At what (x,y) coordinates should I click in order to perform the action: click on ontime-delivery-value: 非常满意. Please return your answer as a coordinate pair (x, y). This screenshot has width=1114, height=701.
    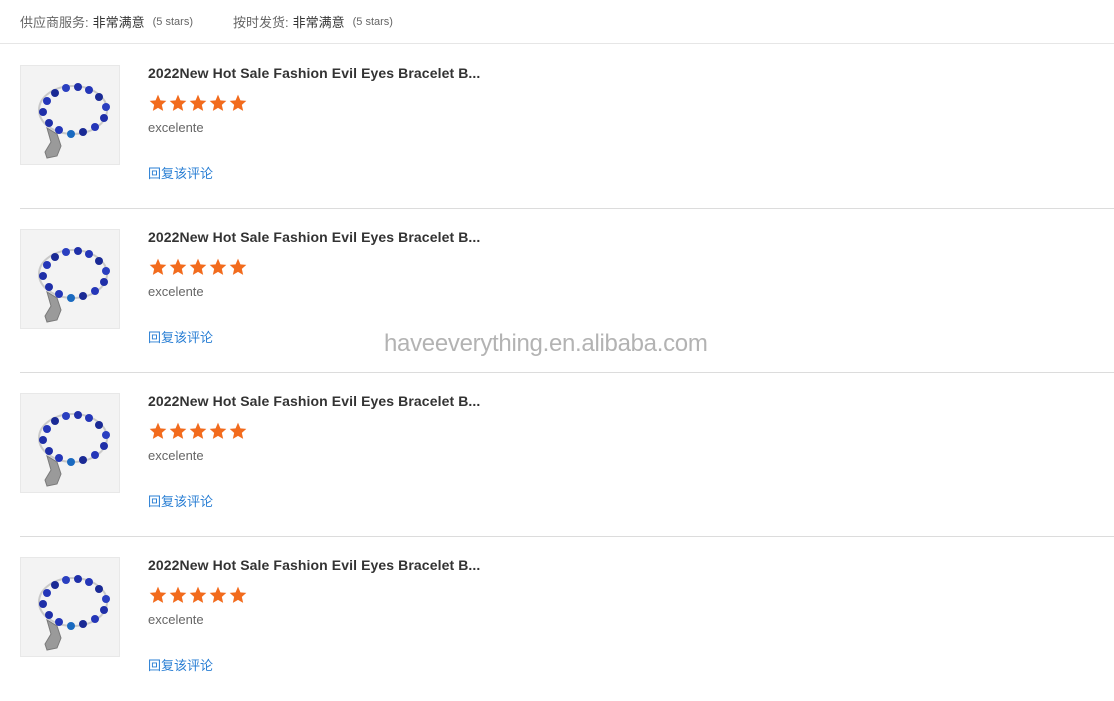
    Looking at the image, I should click on (318, 22).